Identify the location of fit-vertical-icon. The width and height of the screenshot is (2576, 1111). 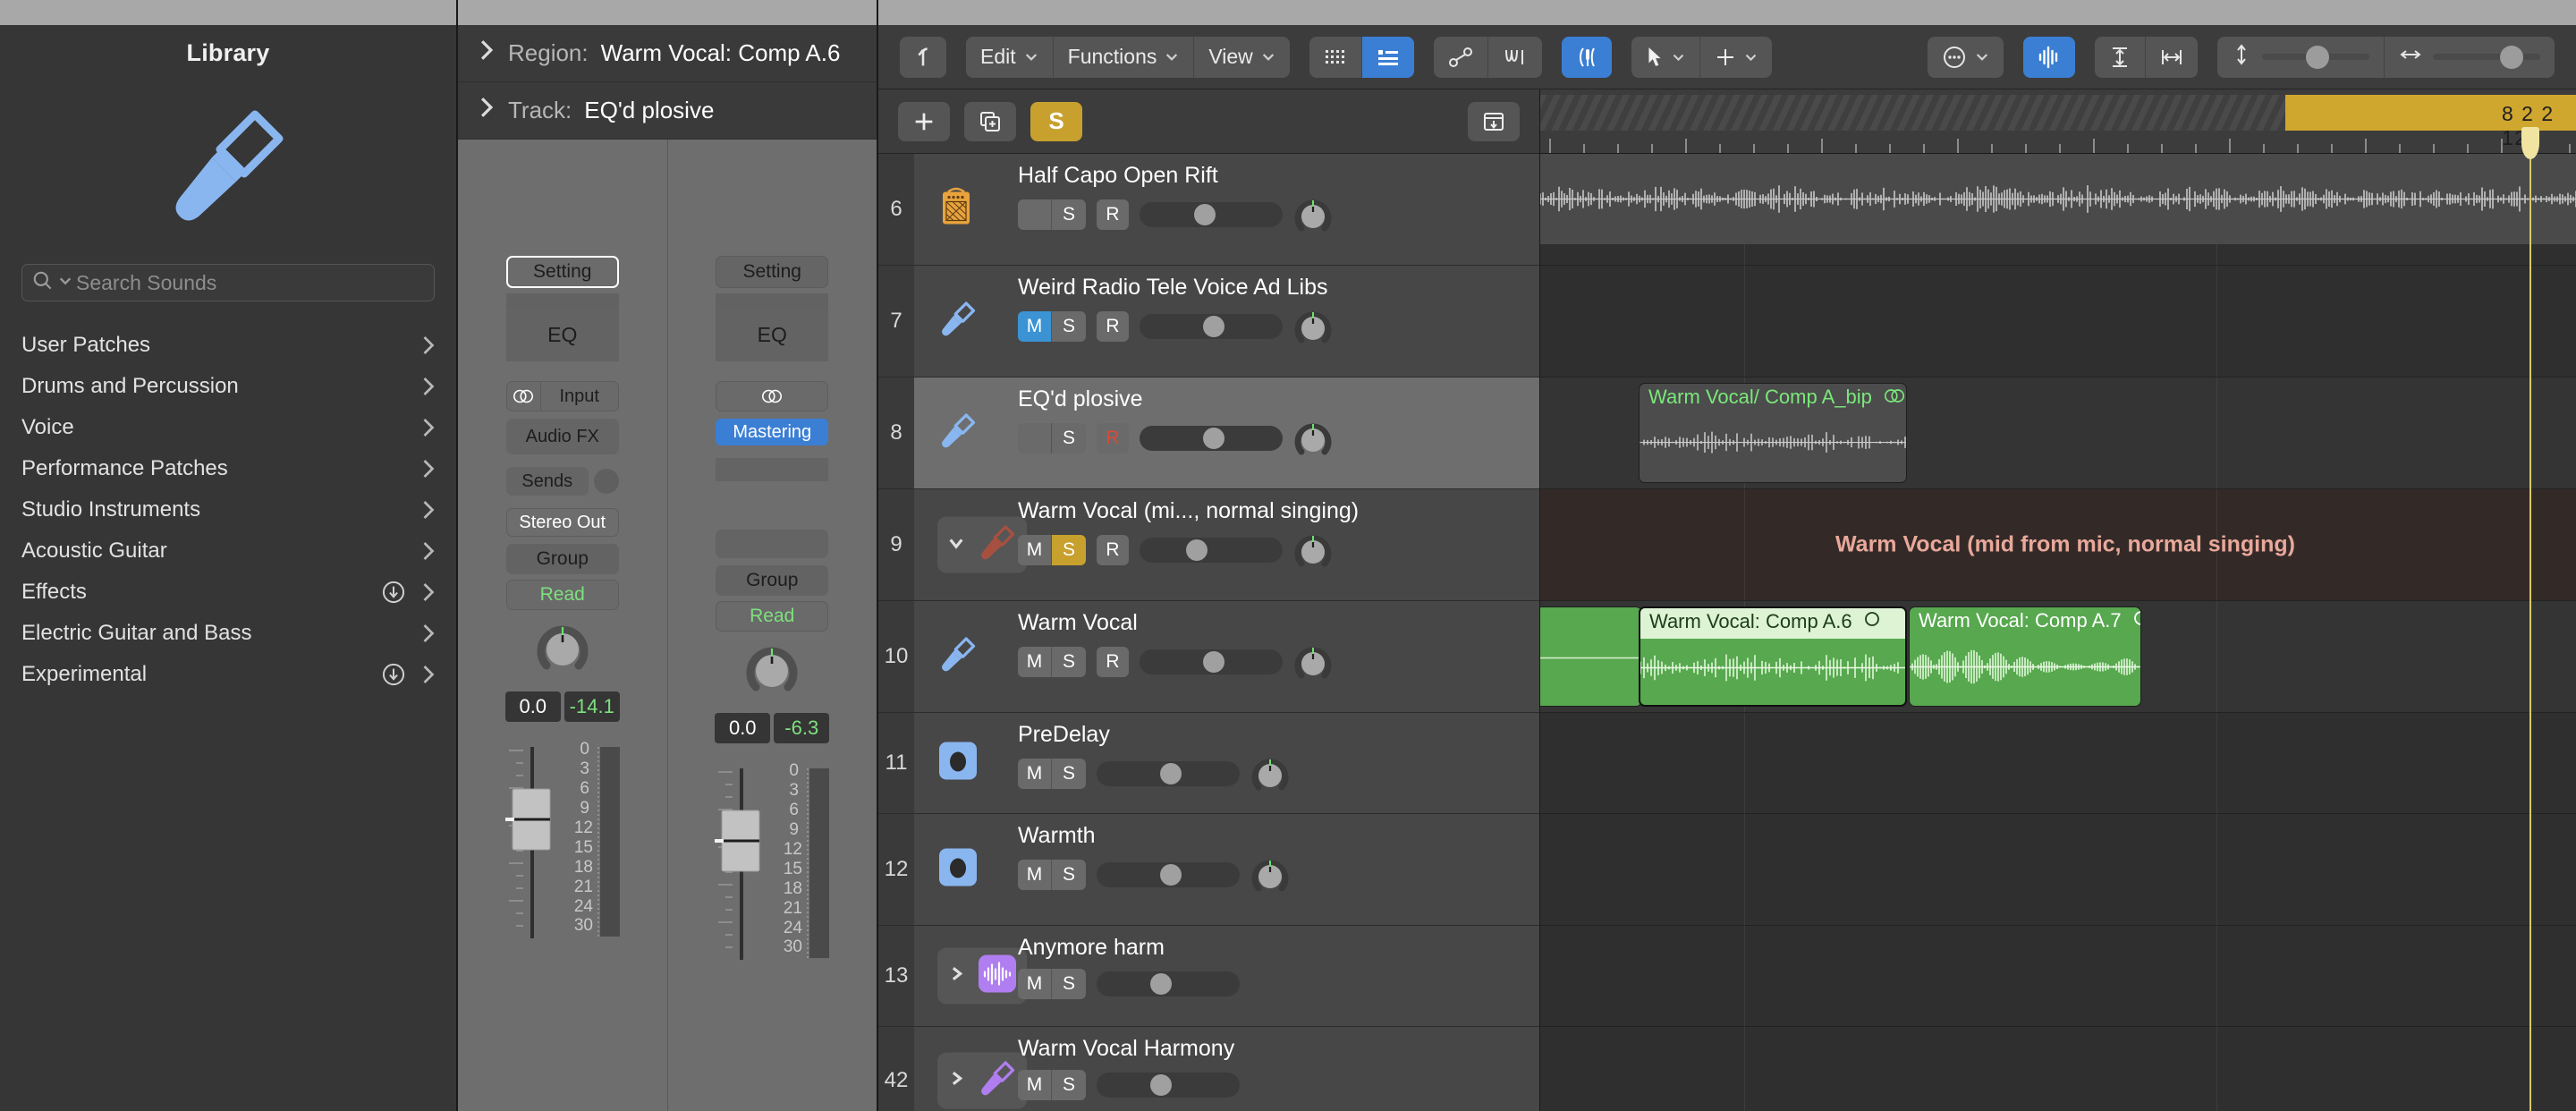
(2120, 57).